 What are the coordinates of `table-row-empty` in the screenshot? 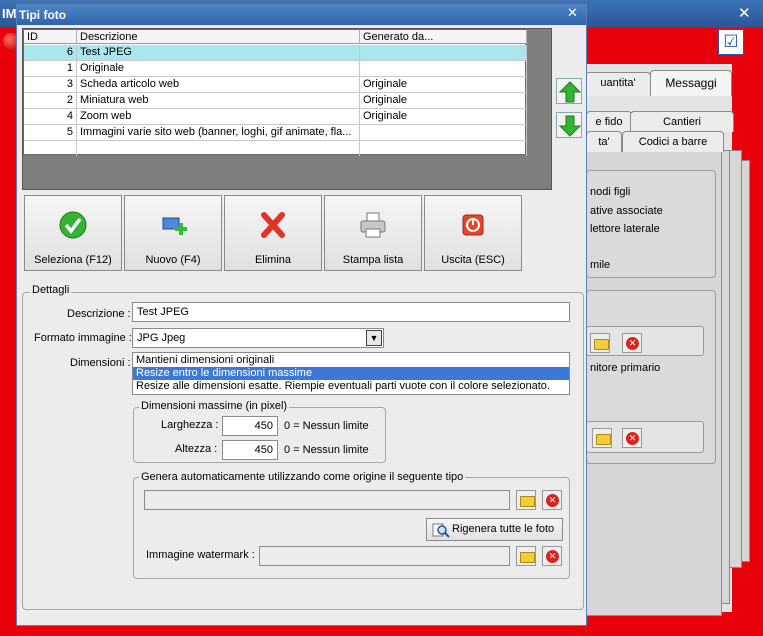 It's located at (275, 149).